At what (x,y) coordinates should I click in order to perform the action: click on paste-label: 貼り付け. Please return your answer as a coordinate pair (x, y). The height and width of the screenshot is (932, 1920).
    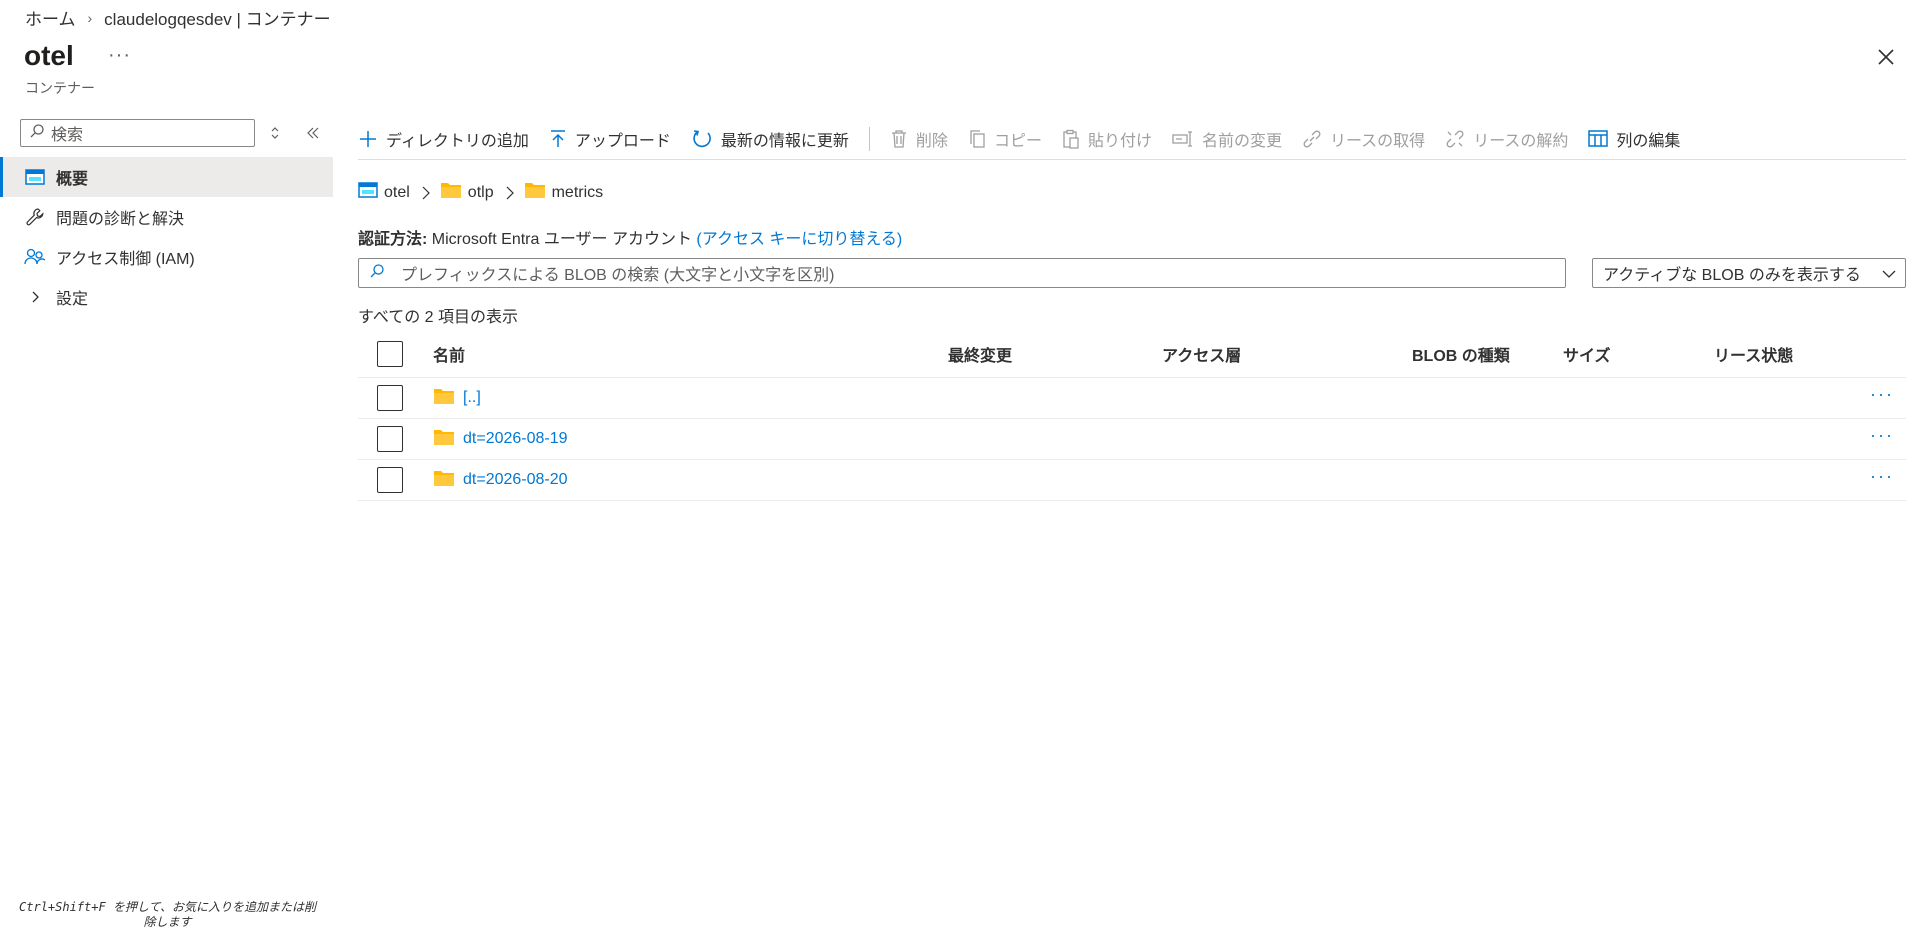
    Looking at the image, I should click on (1119, 141).